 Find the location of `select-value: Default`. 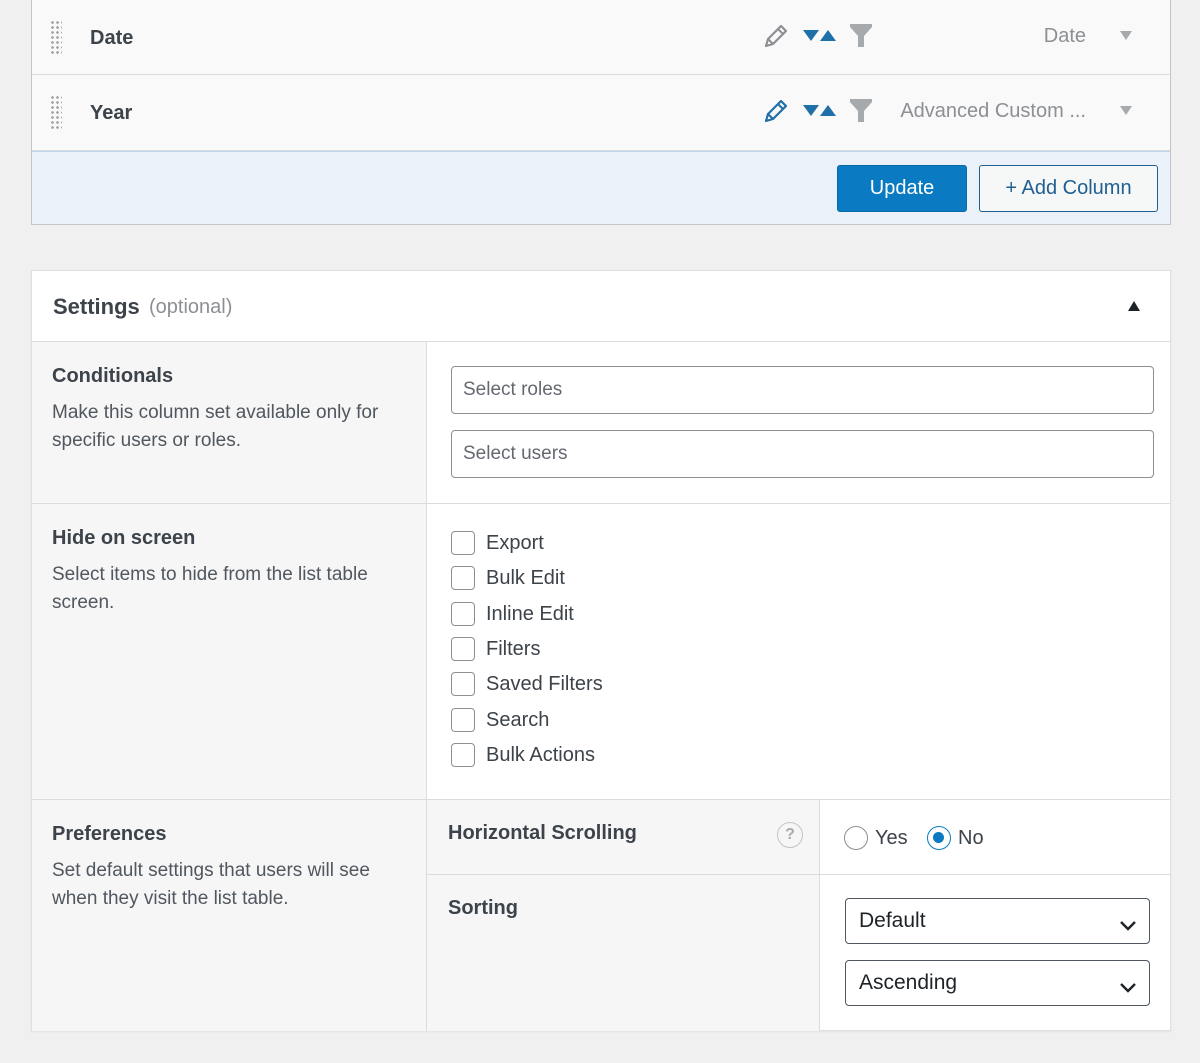

select-value: Default is located at coordinates (892, 920).